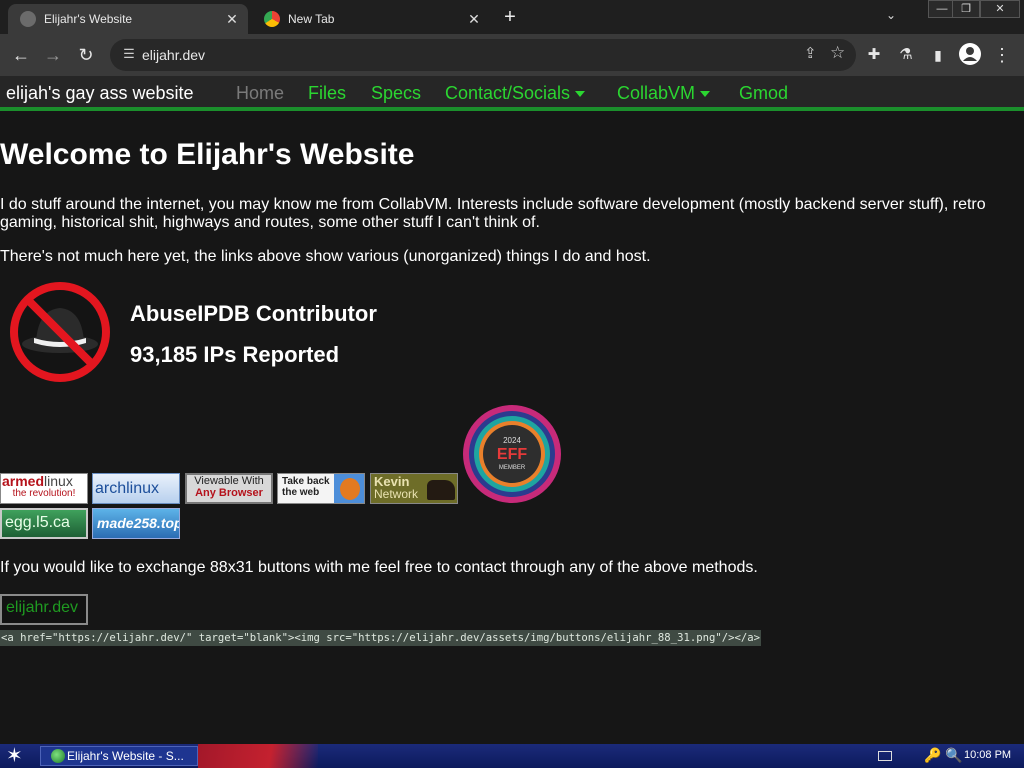 The height and width of the screenshot is (768, 1024). Describe the element at coordinates (235, 354) in the screenshot. I see `abuseipdb-count: 93,185 IPs Reported` at that location.